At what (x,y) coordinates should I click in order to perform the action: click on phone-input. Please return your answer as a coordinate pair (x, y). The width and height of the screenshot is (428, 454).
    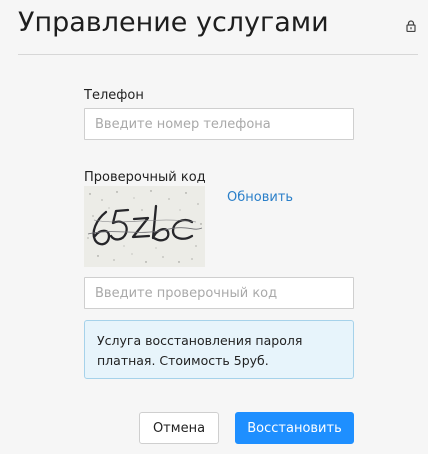
    Looking at the image, I should click on (219, 124).